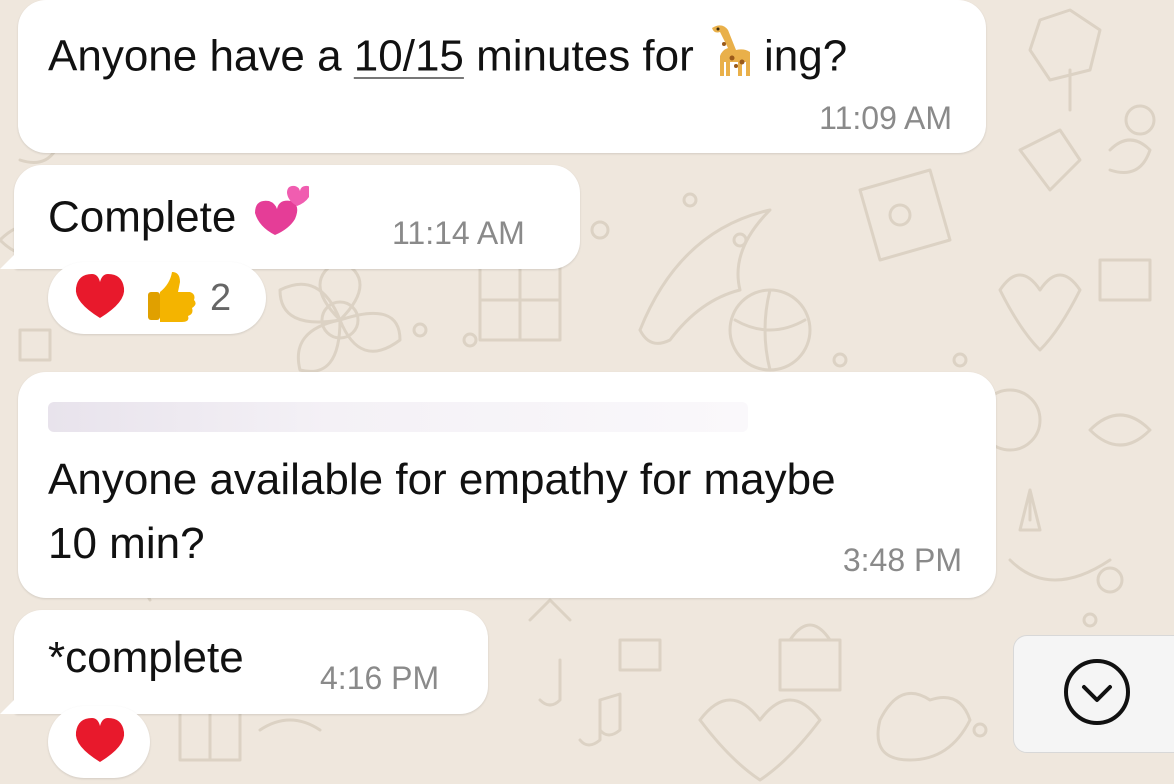  I want to click on reaction-count: 2, so click(221, 297).